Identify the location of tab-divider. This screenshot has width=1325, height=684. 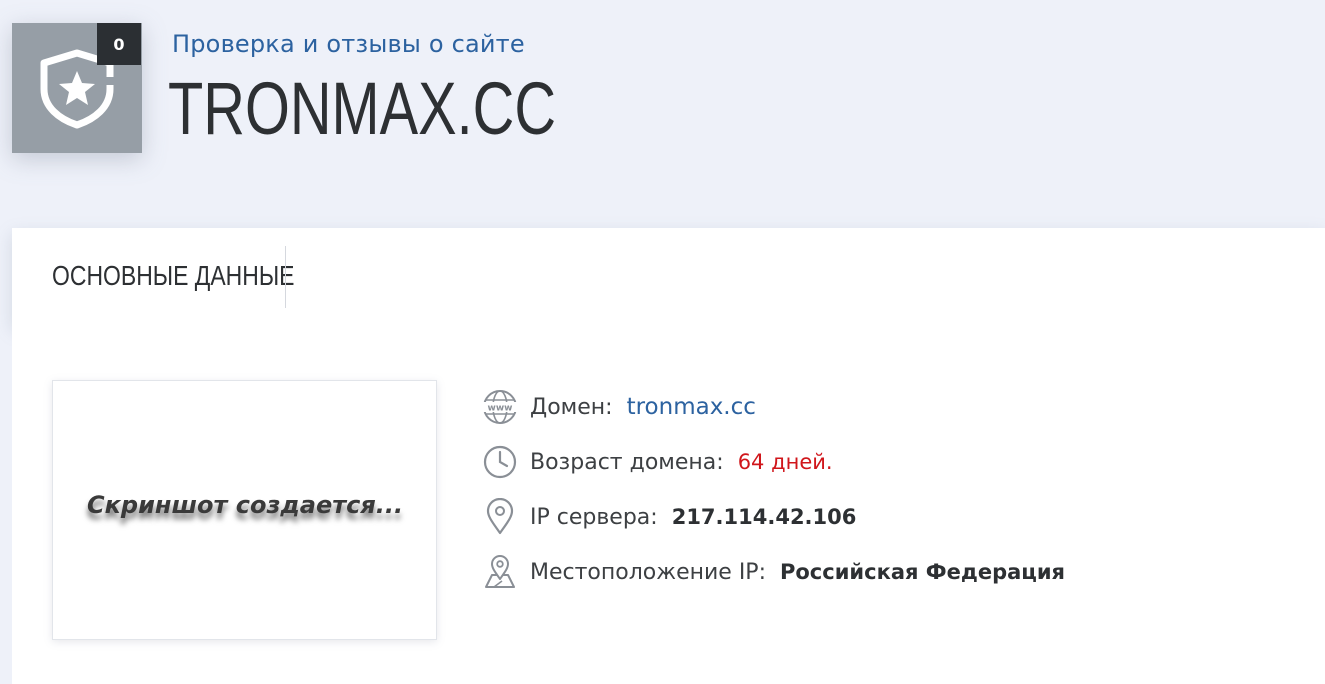
(285, 277).